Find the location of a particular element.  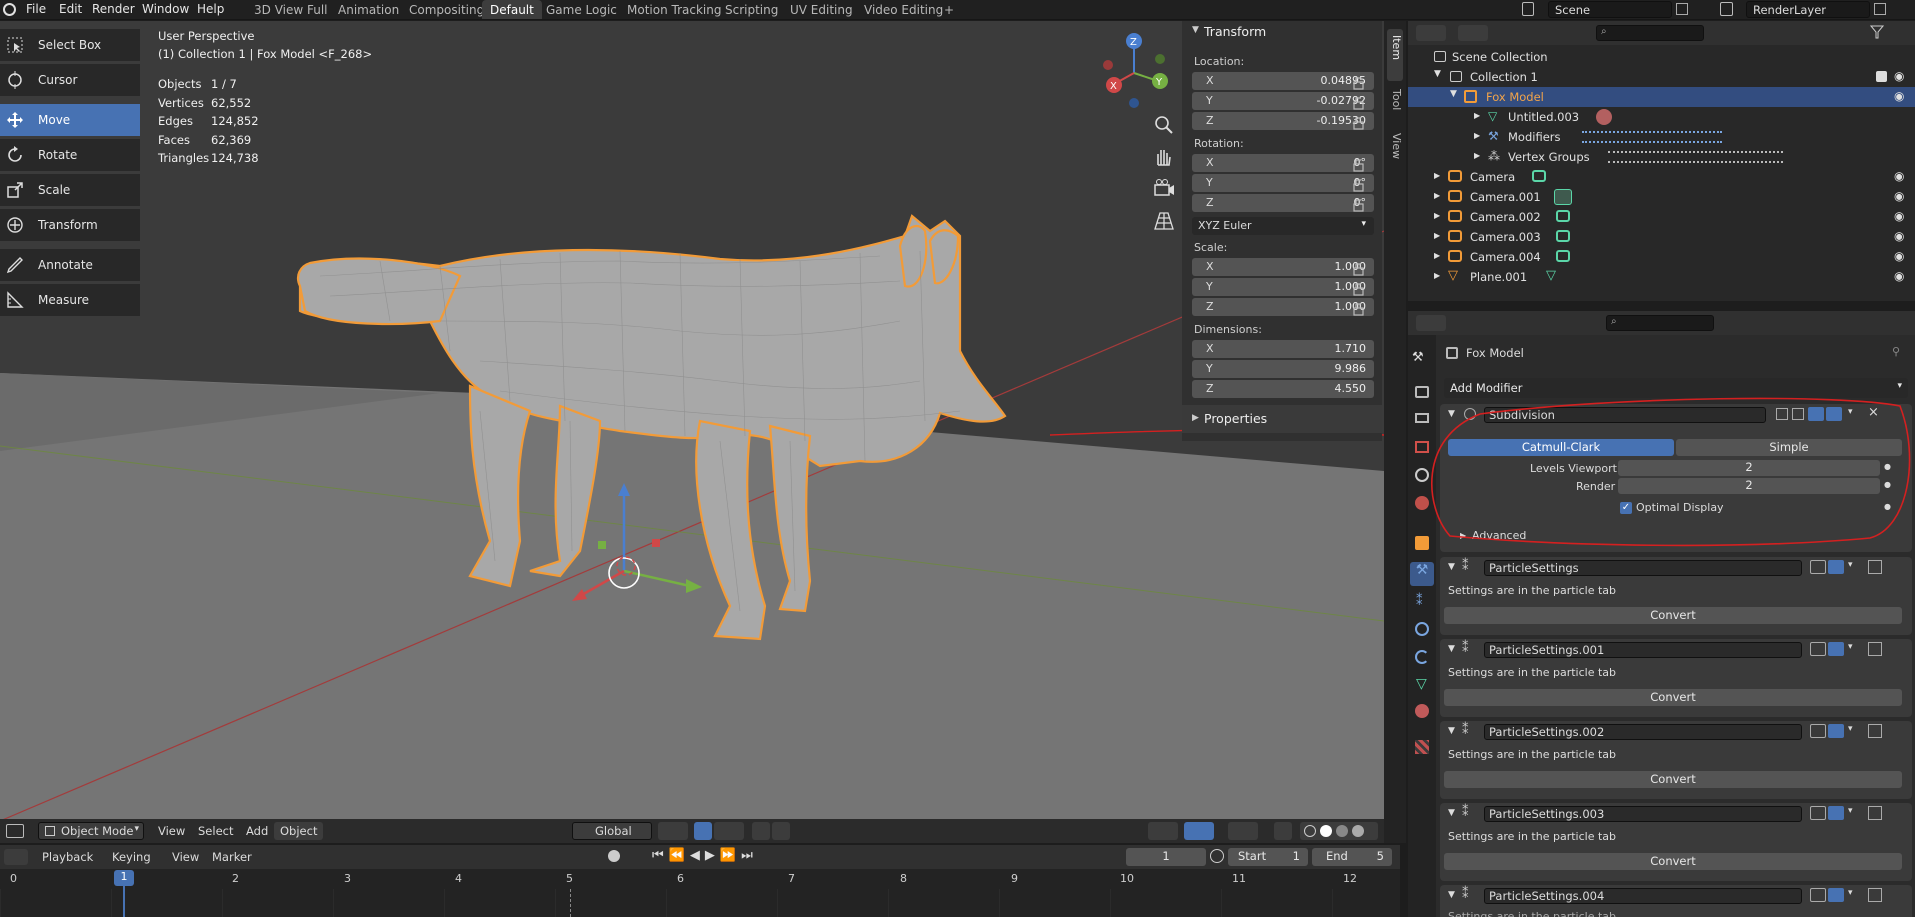

texture-tab-icon is located at coordinates (1422, 747).